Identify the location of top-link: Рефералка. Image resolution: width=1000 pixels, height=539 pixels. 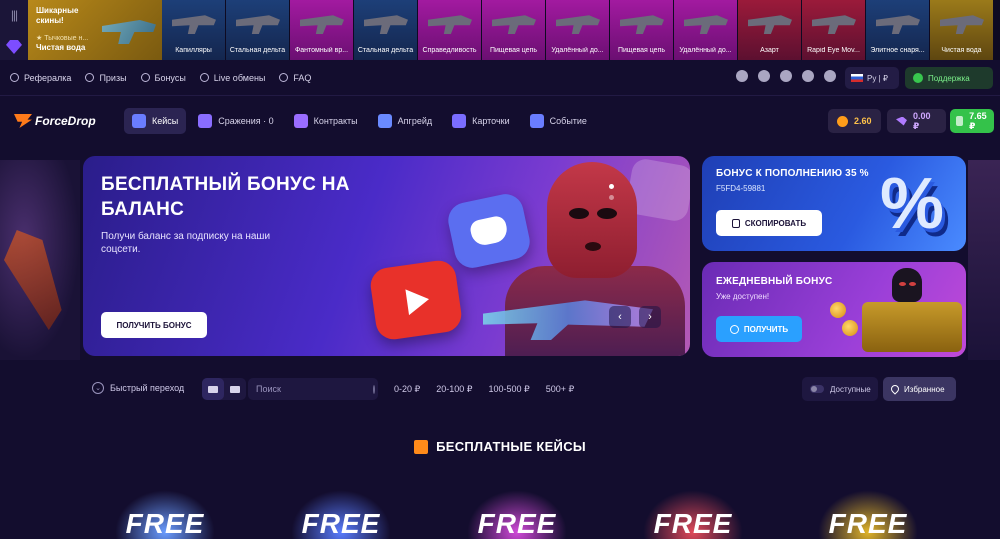
(40, 78).